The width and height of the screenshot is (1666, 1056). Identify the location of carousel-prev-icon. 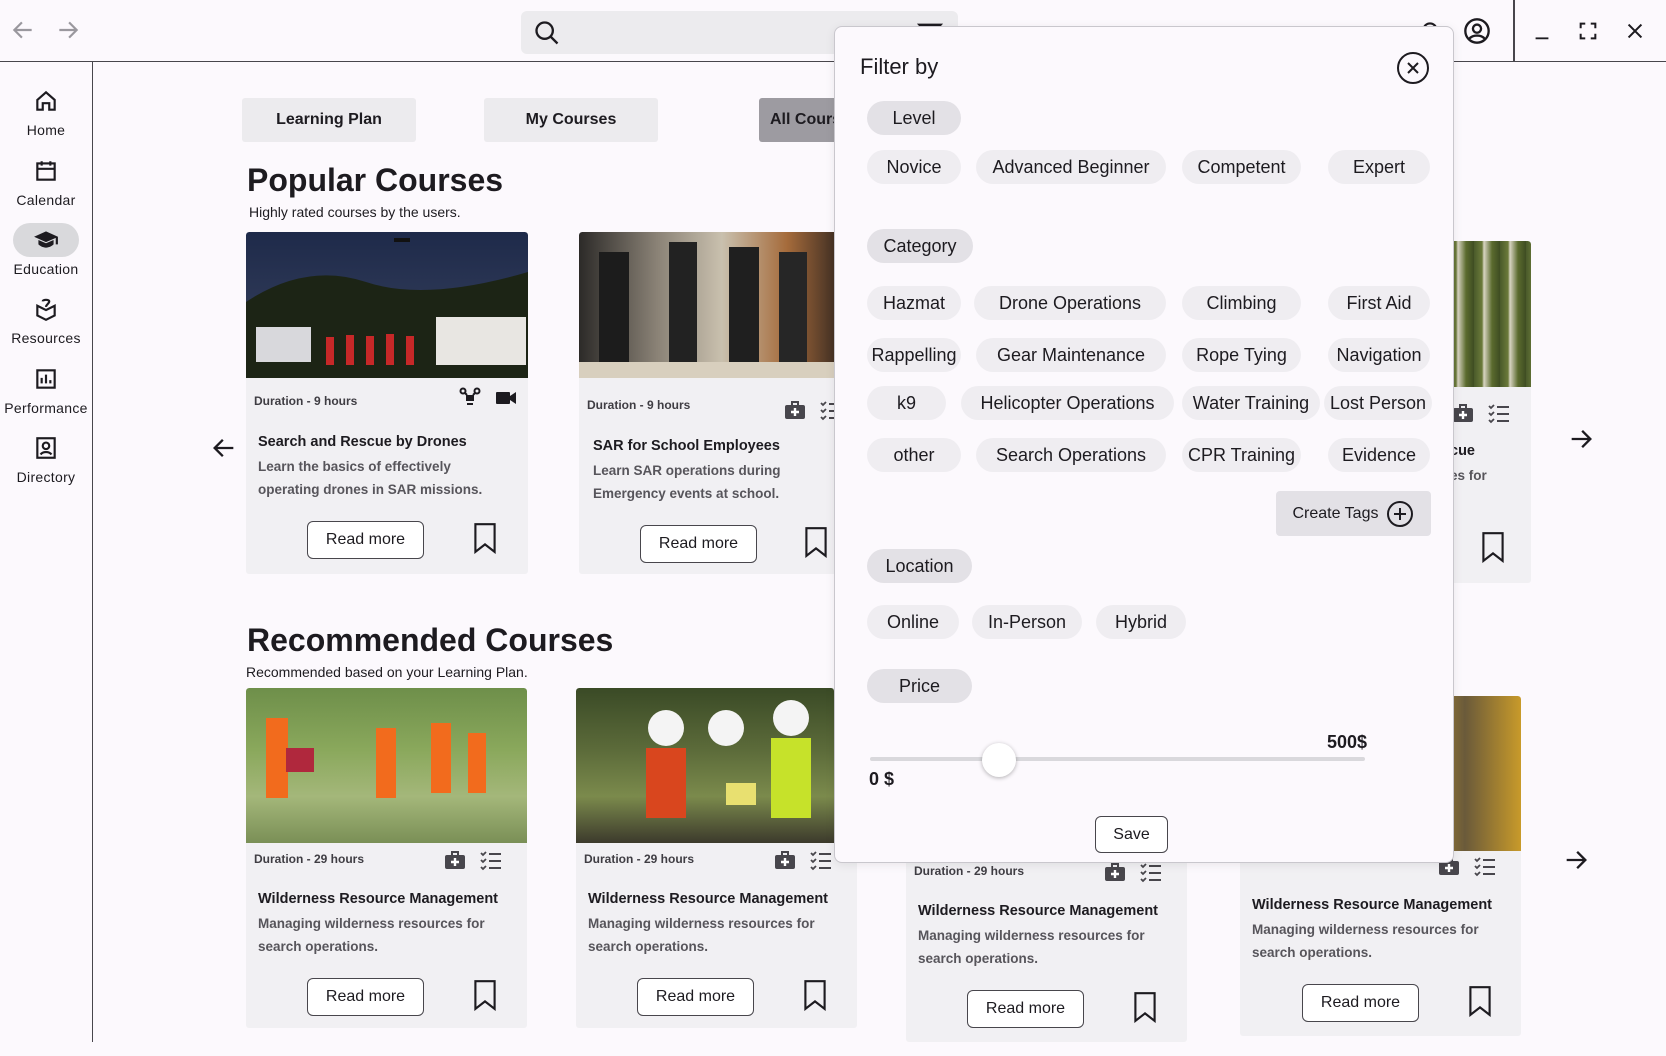
(224, 448).